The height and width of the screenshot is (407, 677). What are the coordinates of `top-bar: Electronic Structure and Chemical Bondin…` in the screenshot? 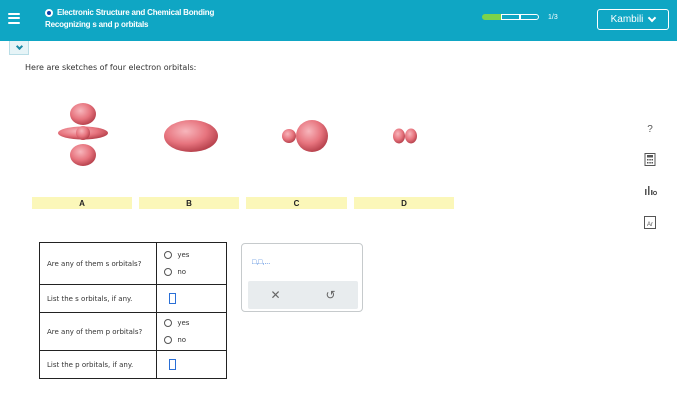 It's located at (338, 20).